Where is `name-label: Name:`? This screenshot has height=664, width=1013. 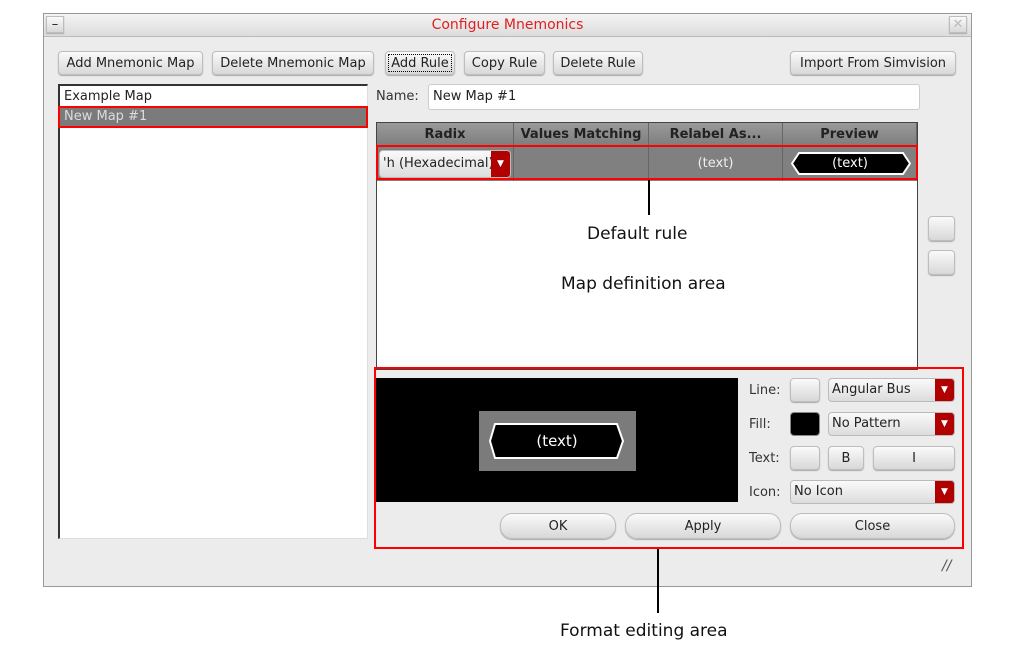 name-label: Name: is located at coordinates (397, 96).